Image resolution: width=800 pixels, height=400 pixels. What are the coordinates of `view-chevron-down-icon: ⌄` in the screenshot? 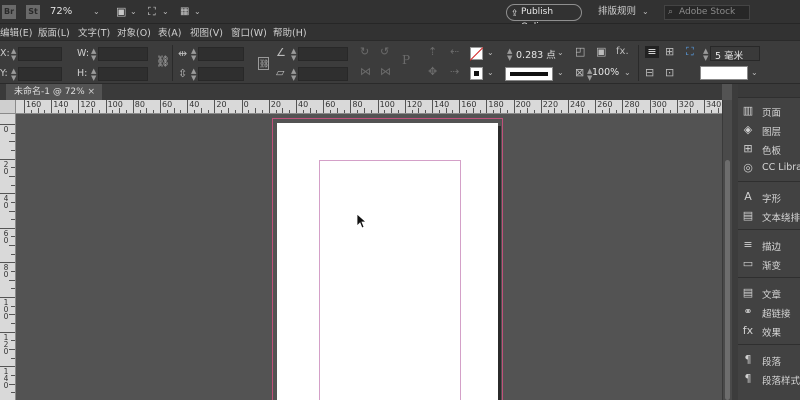 It's located at (133, 12).